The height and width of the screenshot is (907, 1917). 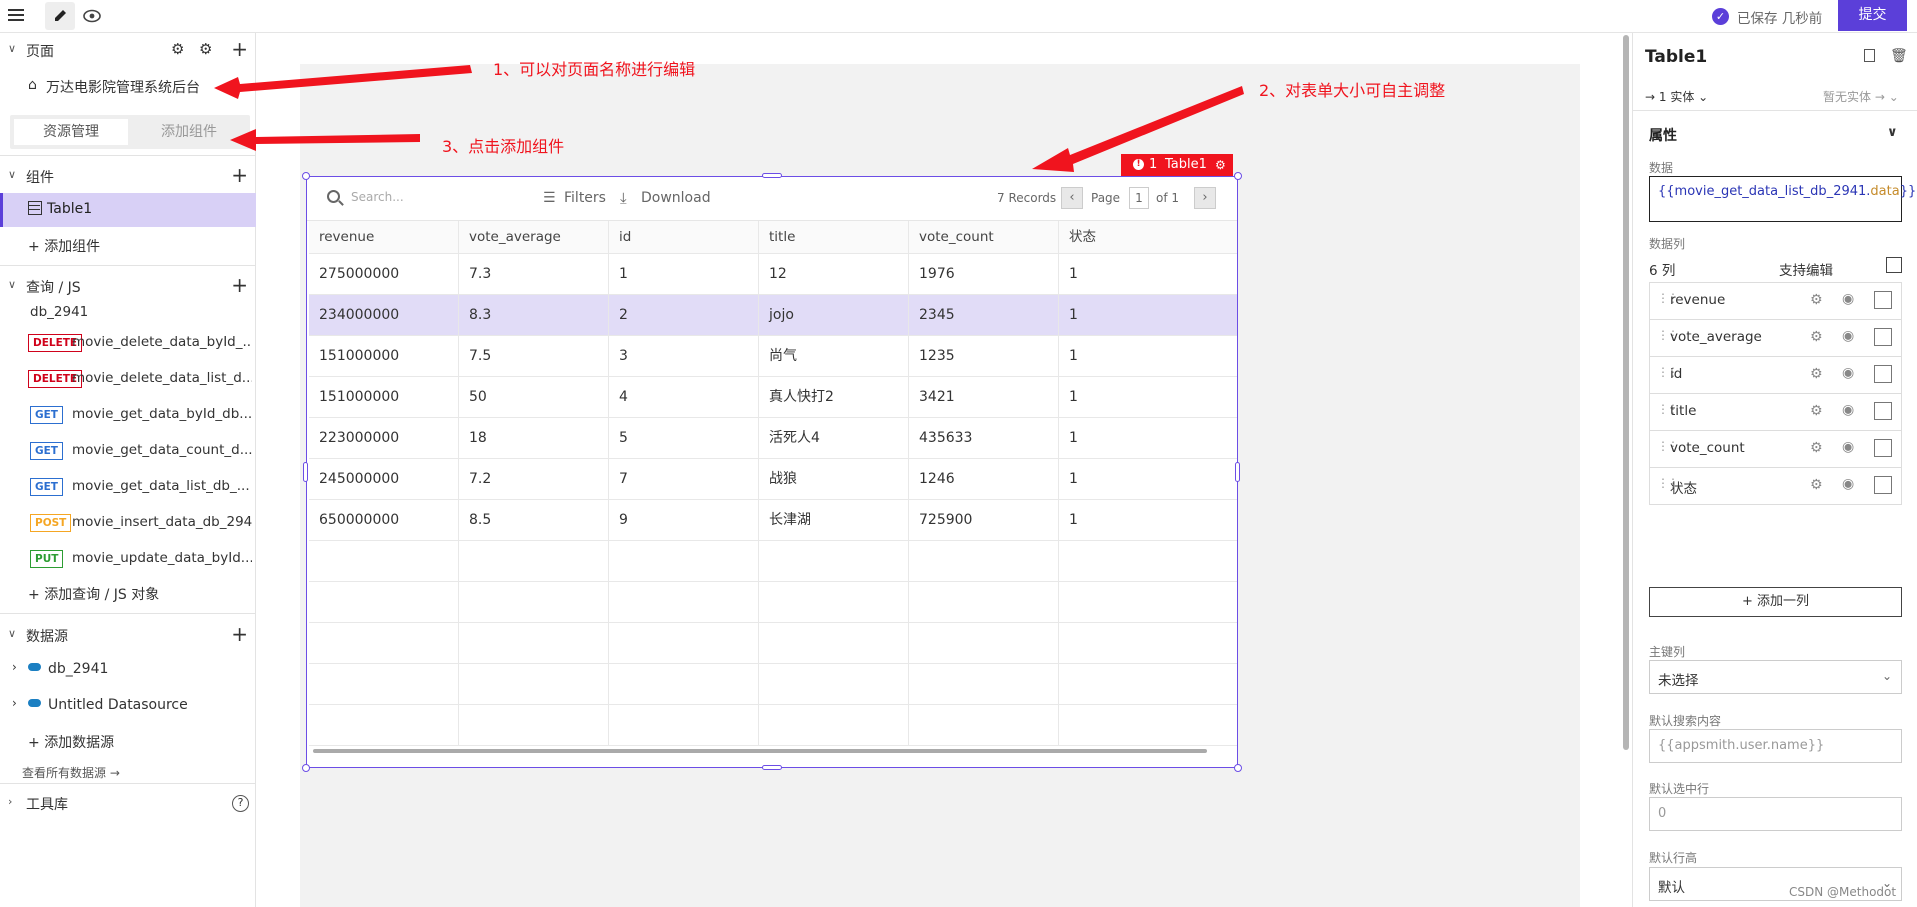 I want to click on entity-link: → 1 实体 ⌄, so click(x=1676, y=96).